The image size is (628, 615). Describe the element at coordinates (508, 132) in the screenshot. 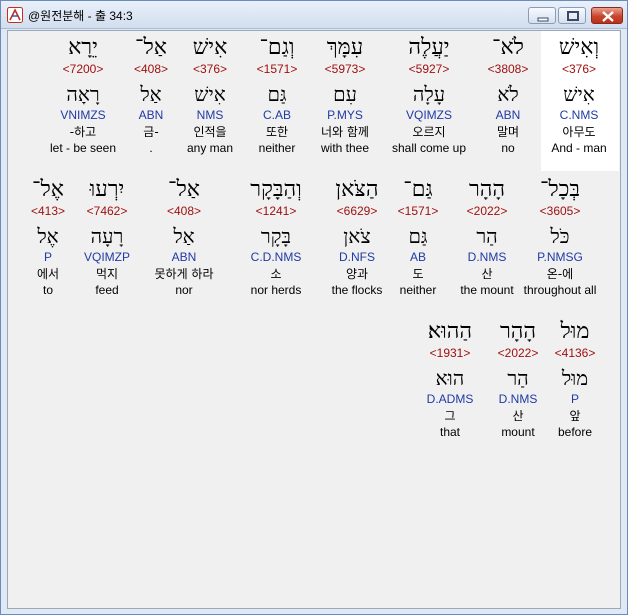

I see `korean-gloss: 말며` at that location.